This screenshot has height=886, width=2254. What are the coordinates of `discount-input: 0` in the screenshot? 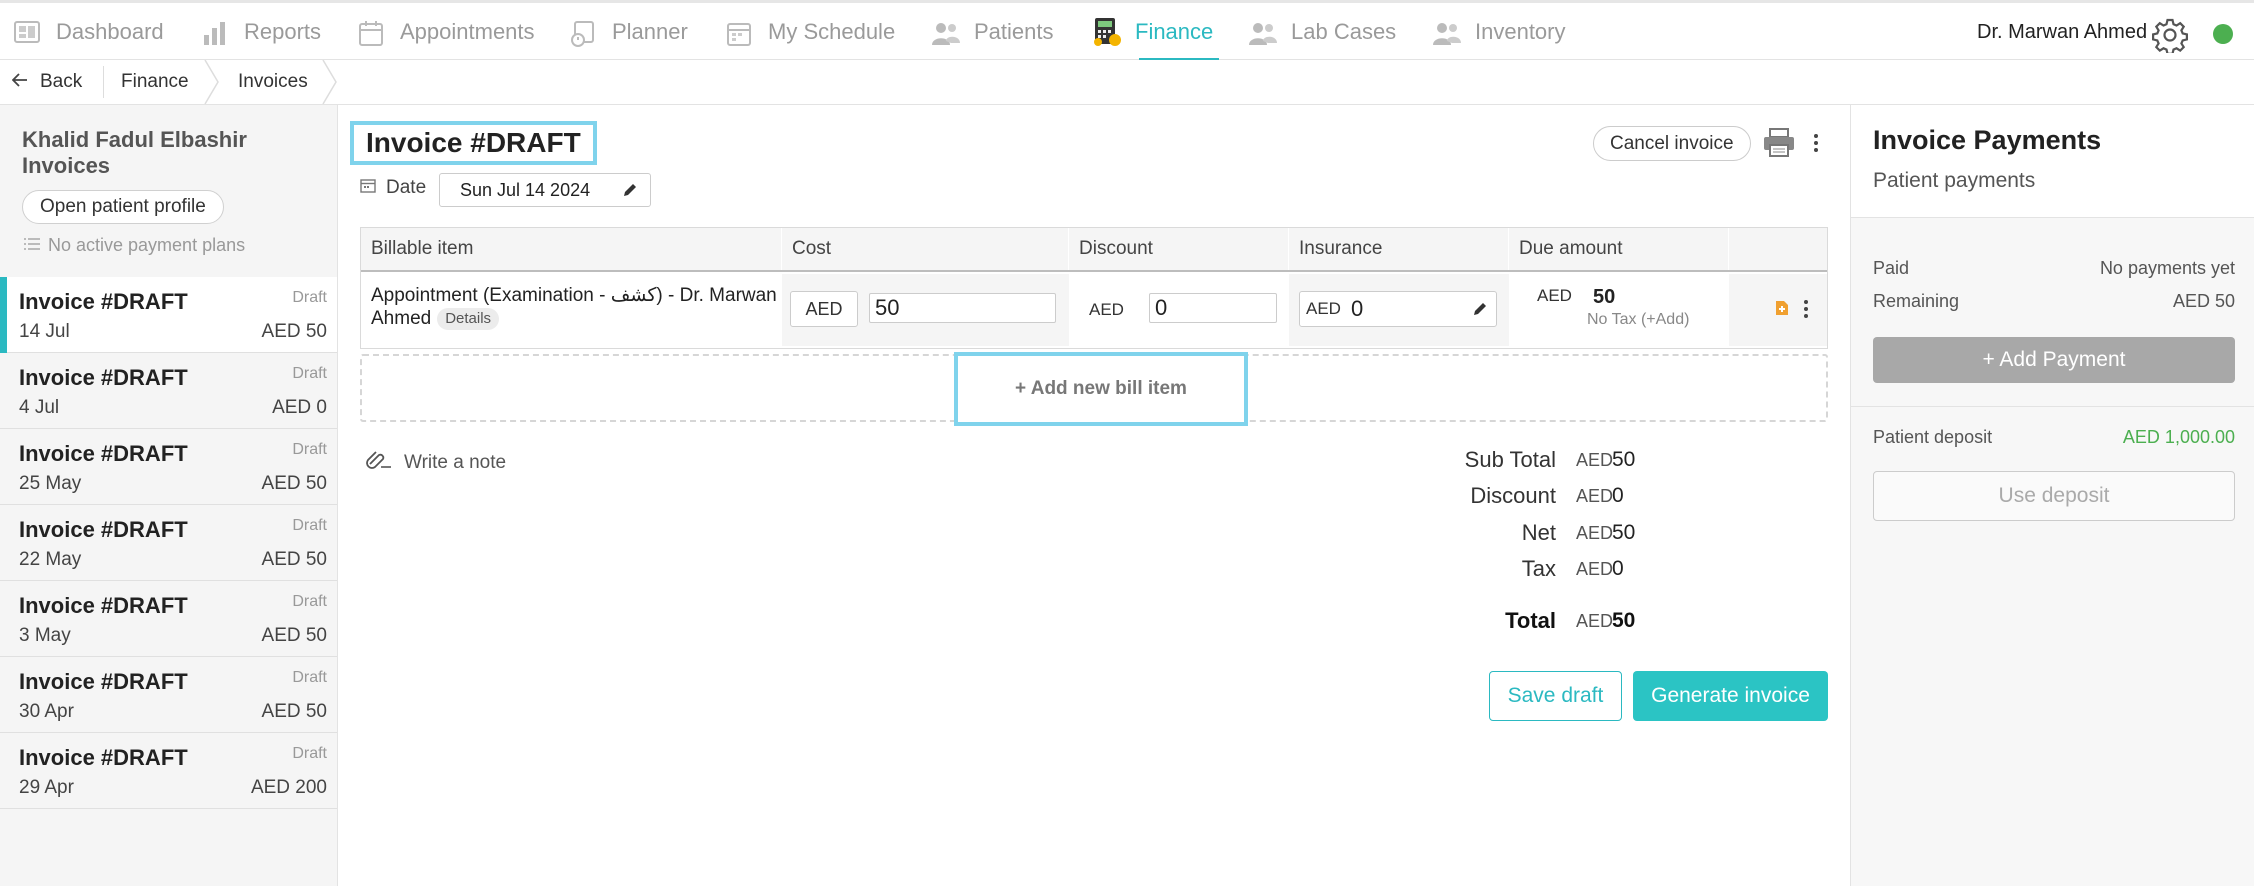 It's located at (1213, 308).